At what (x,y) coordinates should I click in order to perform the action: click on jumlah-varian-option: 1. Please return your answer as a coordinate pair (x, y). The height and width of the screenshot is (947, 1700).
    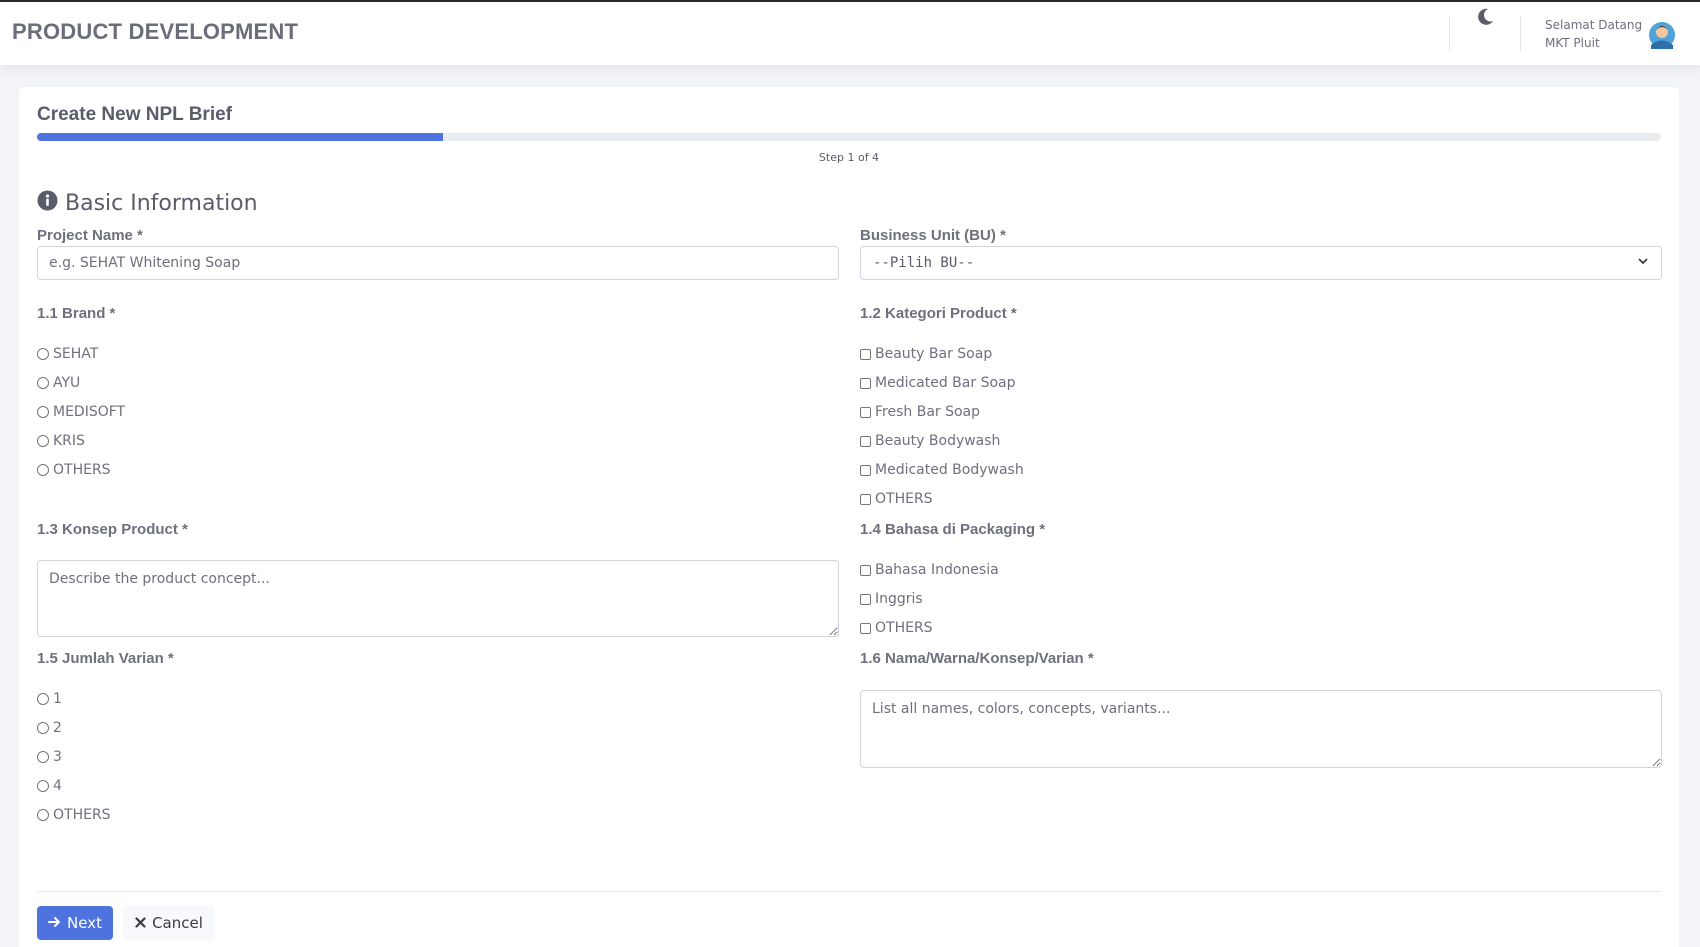
    Looking at the image, I should click on (49, 699).